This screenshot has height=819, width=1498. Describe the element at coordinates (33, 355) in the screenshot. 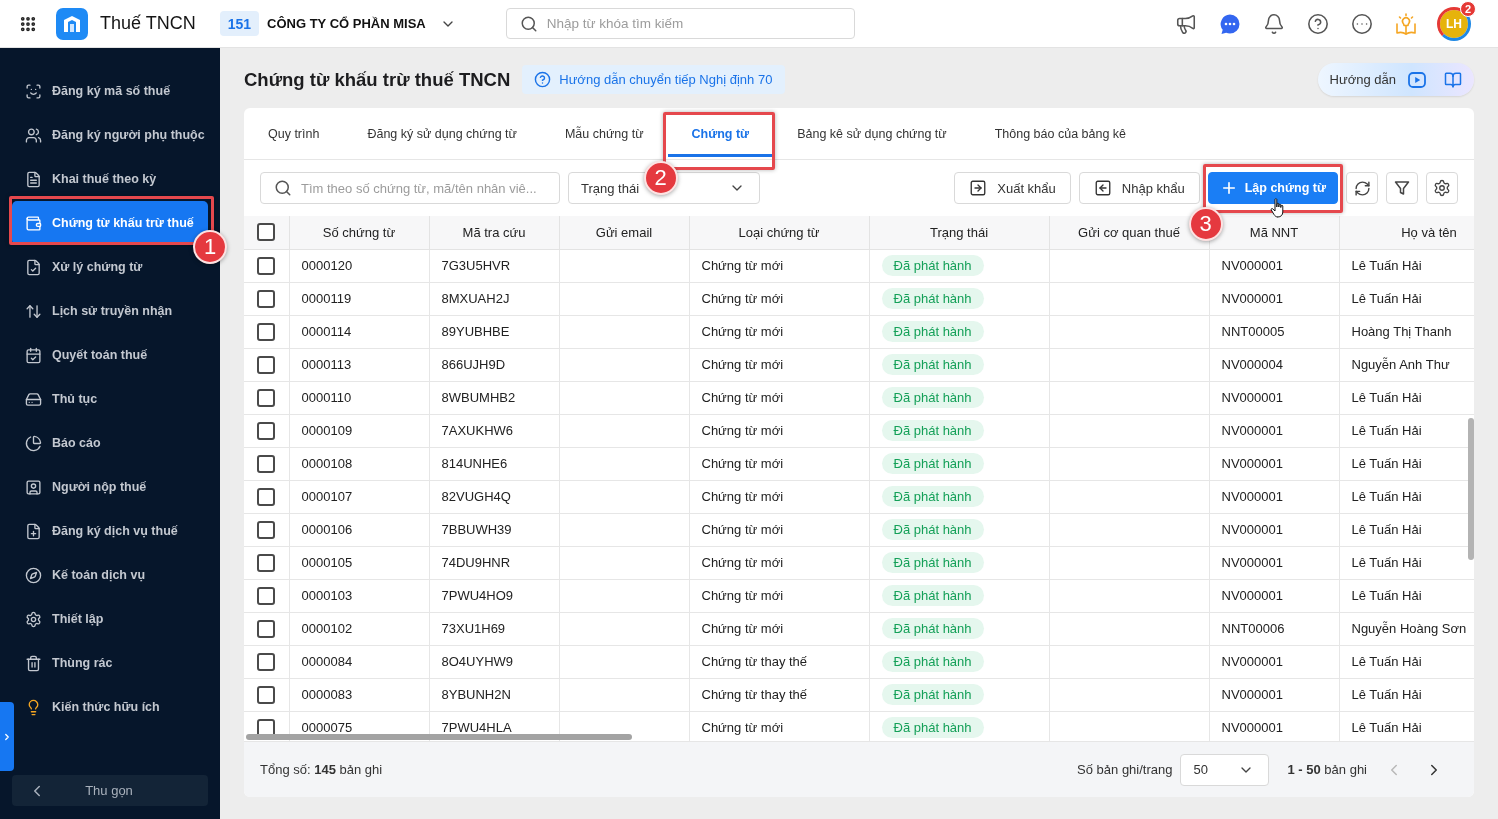

I see `calendar-check-icon` at that location.